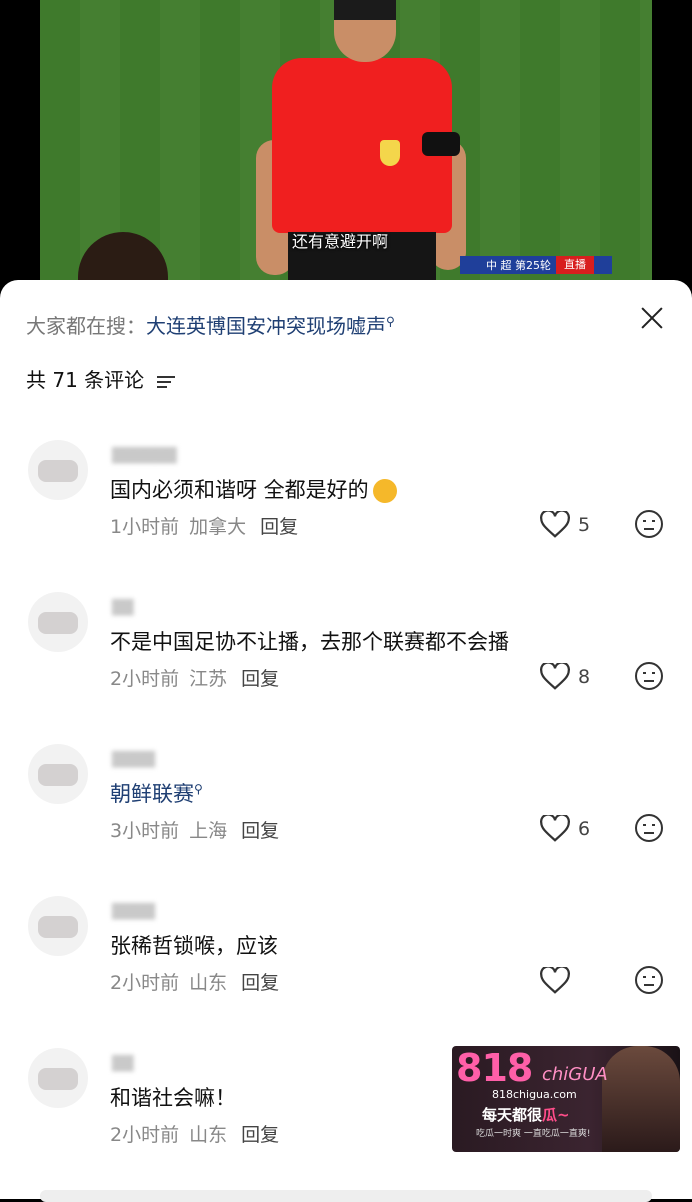  What do you see at coordinates (584, 677) in the screenshot?
I see `like-count: 8` at bounding box center [584, 677].